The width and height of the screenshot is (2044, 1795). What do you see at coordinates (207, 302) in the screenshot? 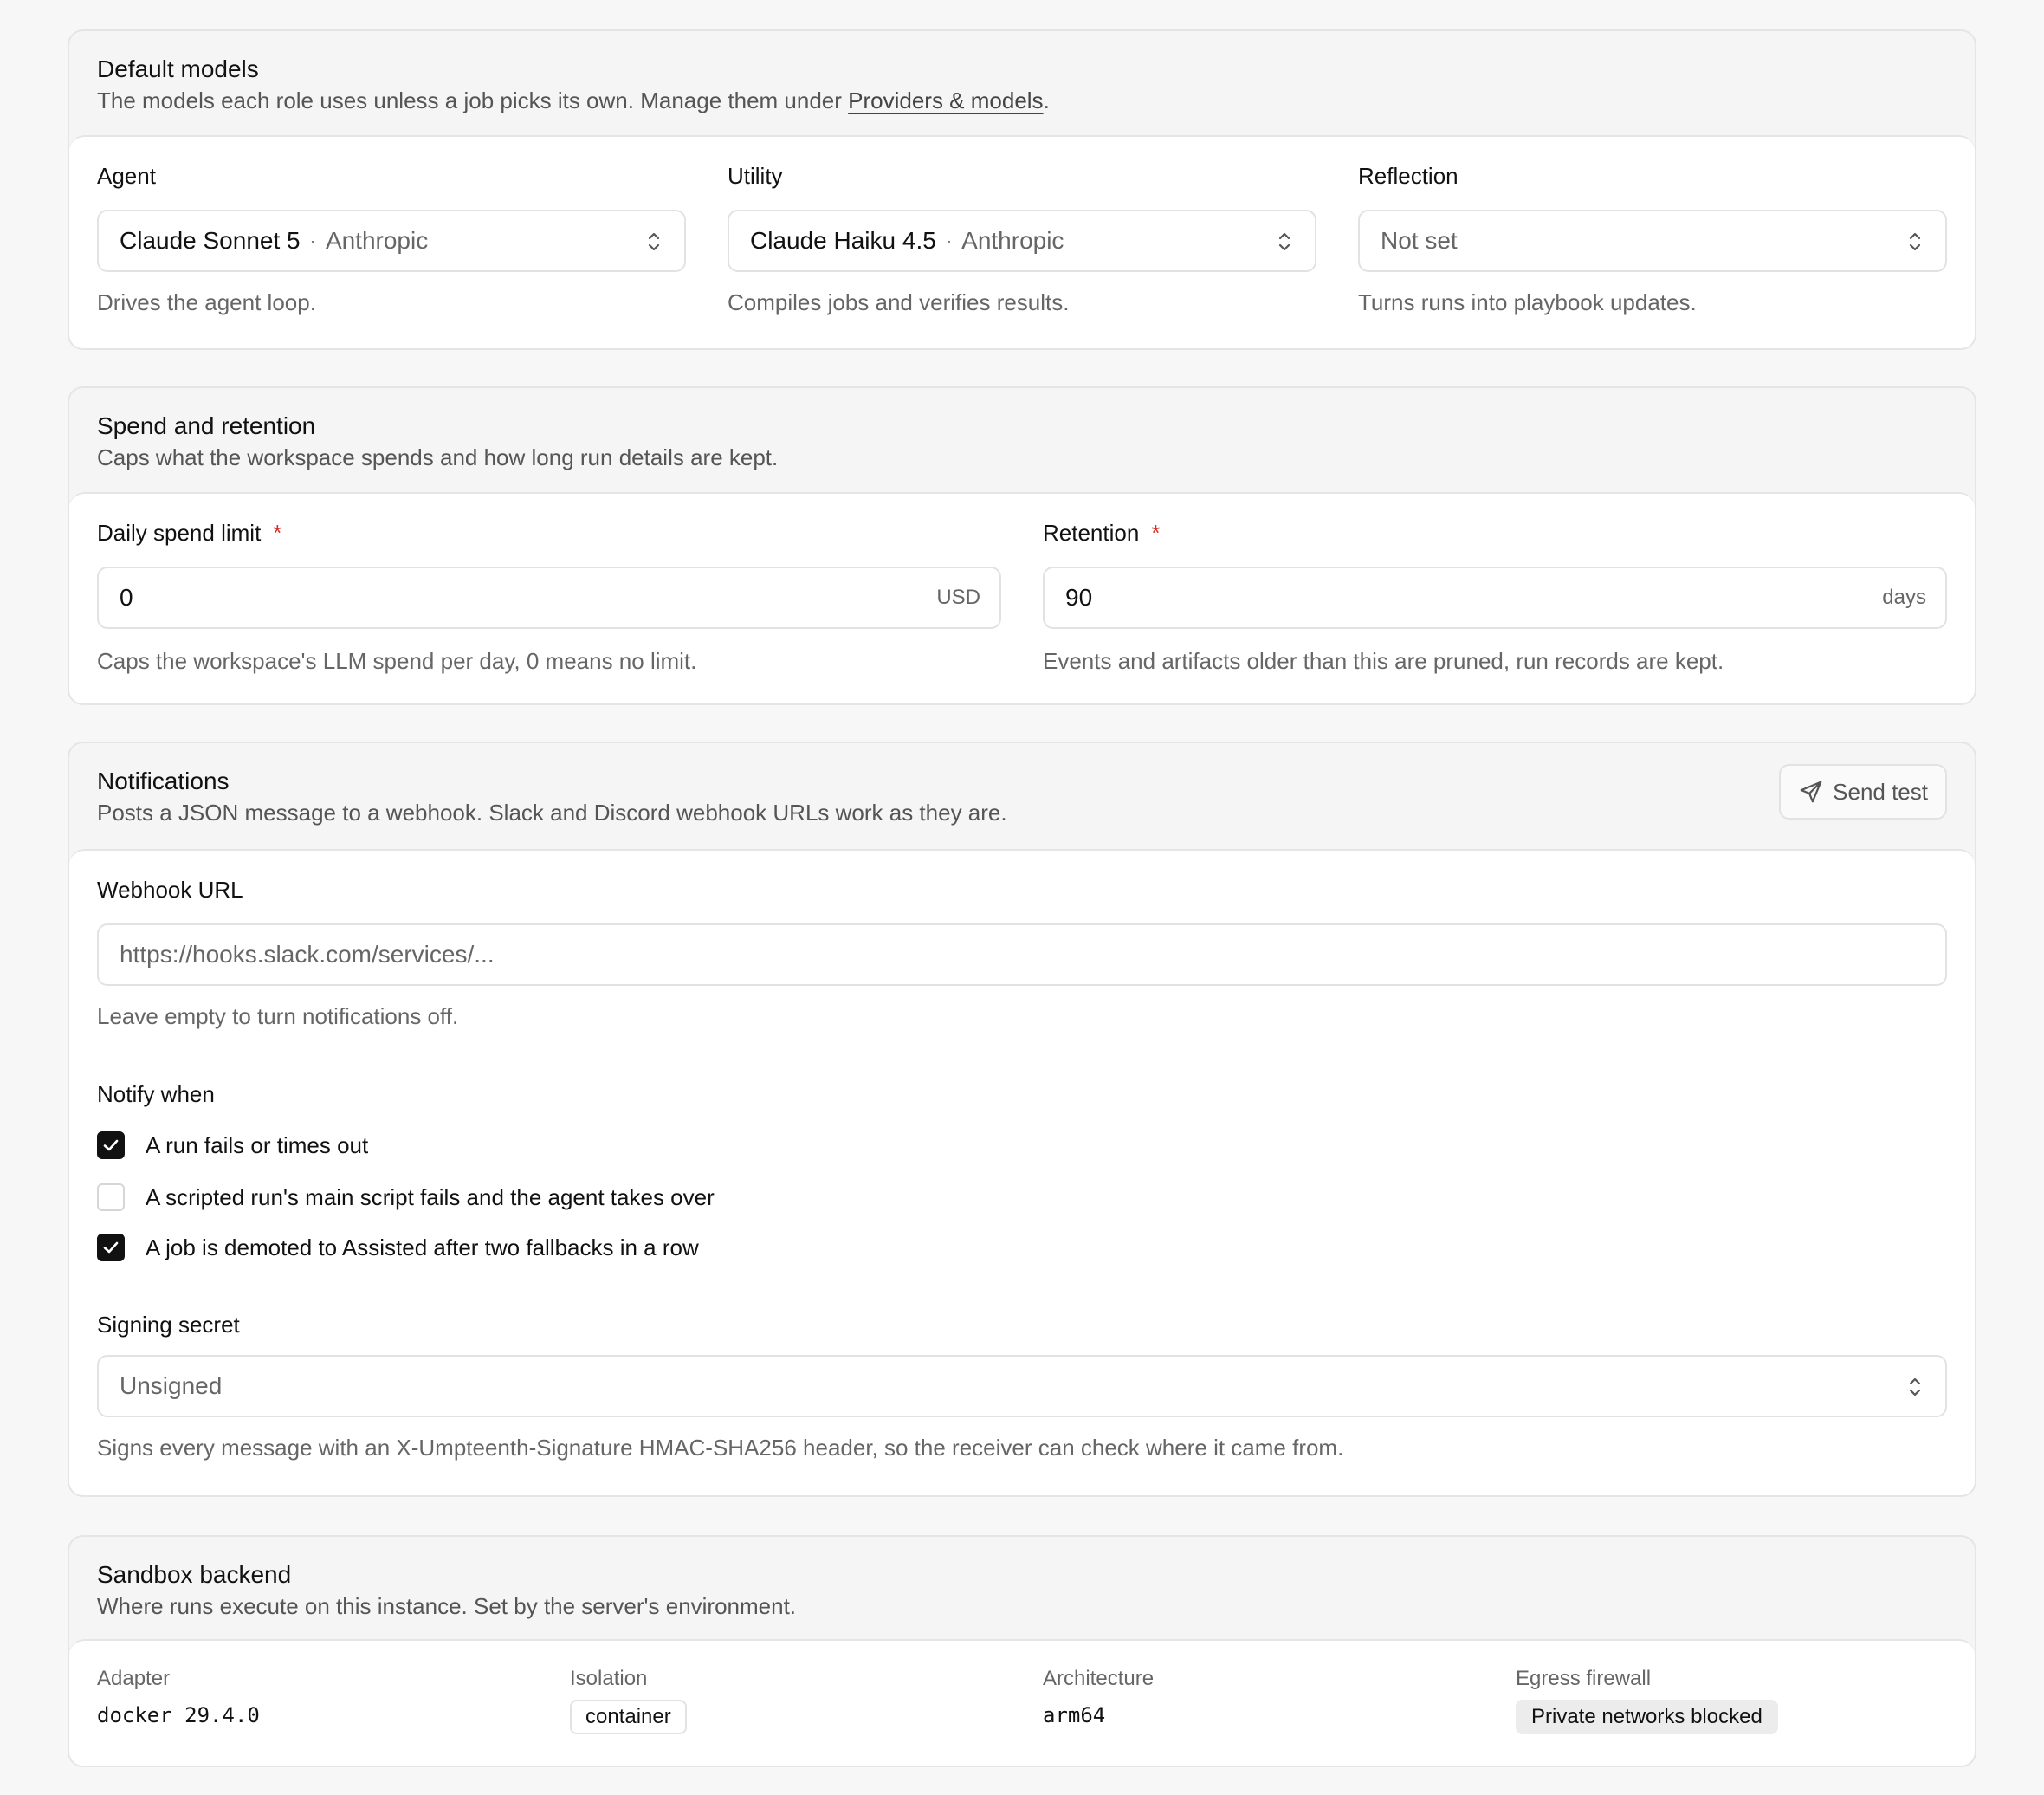
I see `agent-help: Drives the agent loop.` at bounding box center [207, 302].